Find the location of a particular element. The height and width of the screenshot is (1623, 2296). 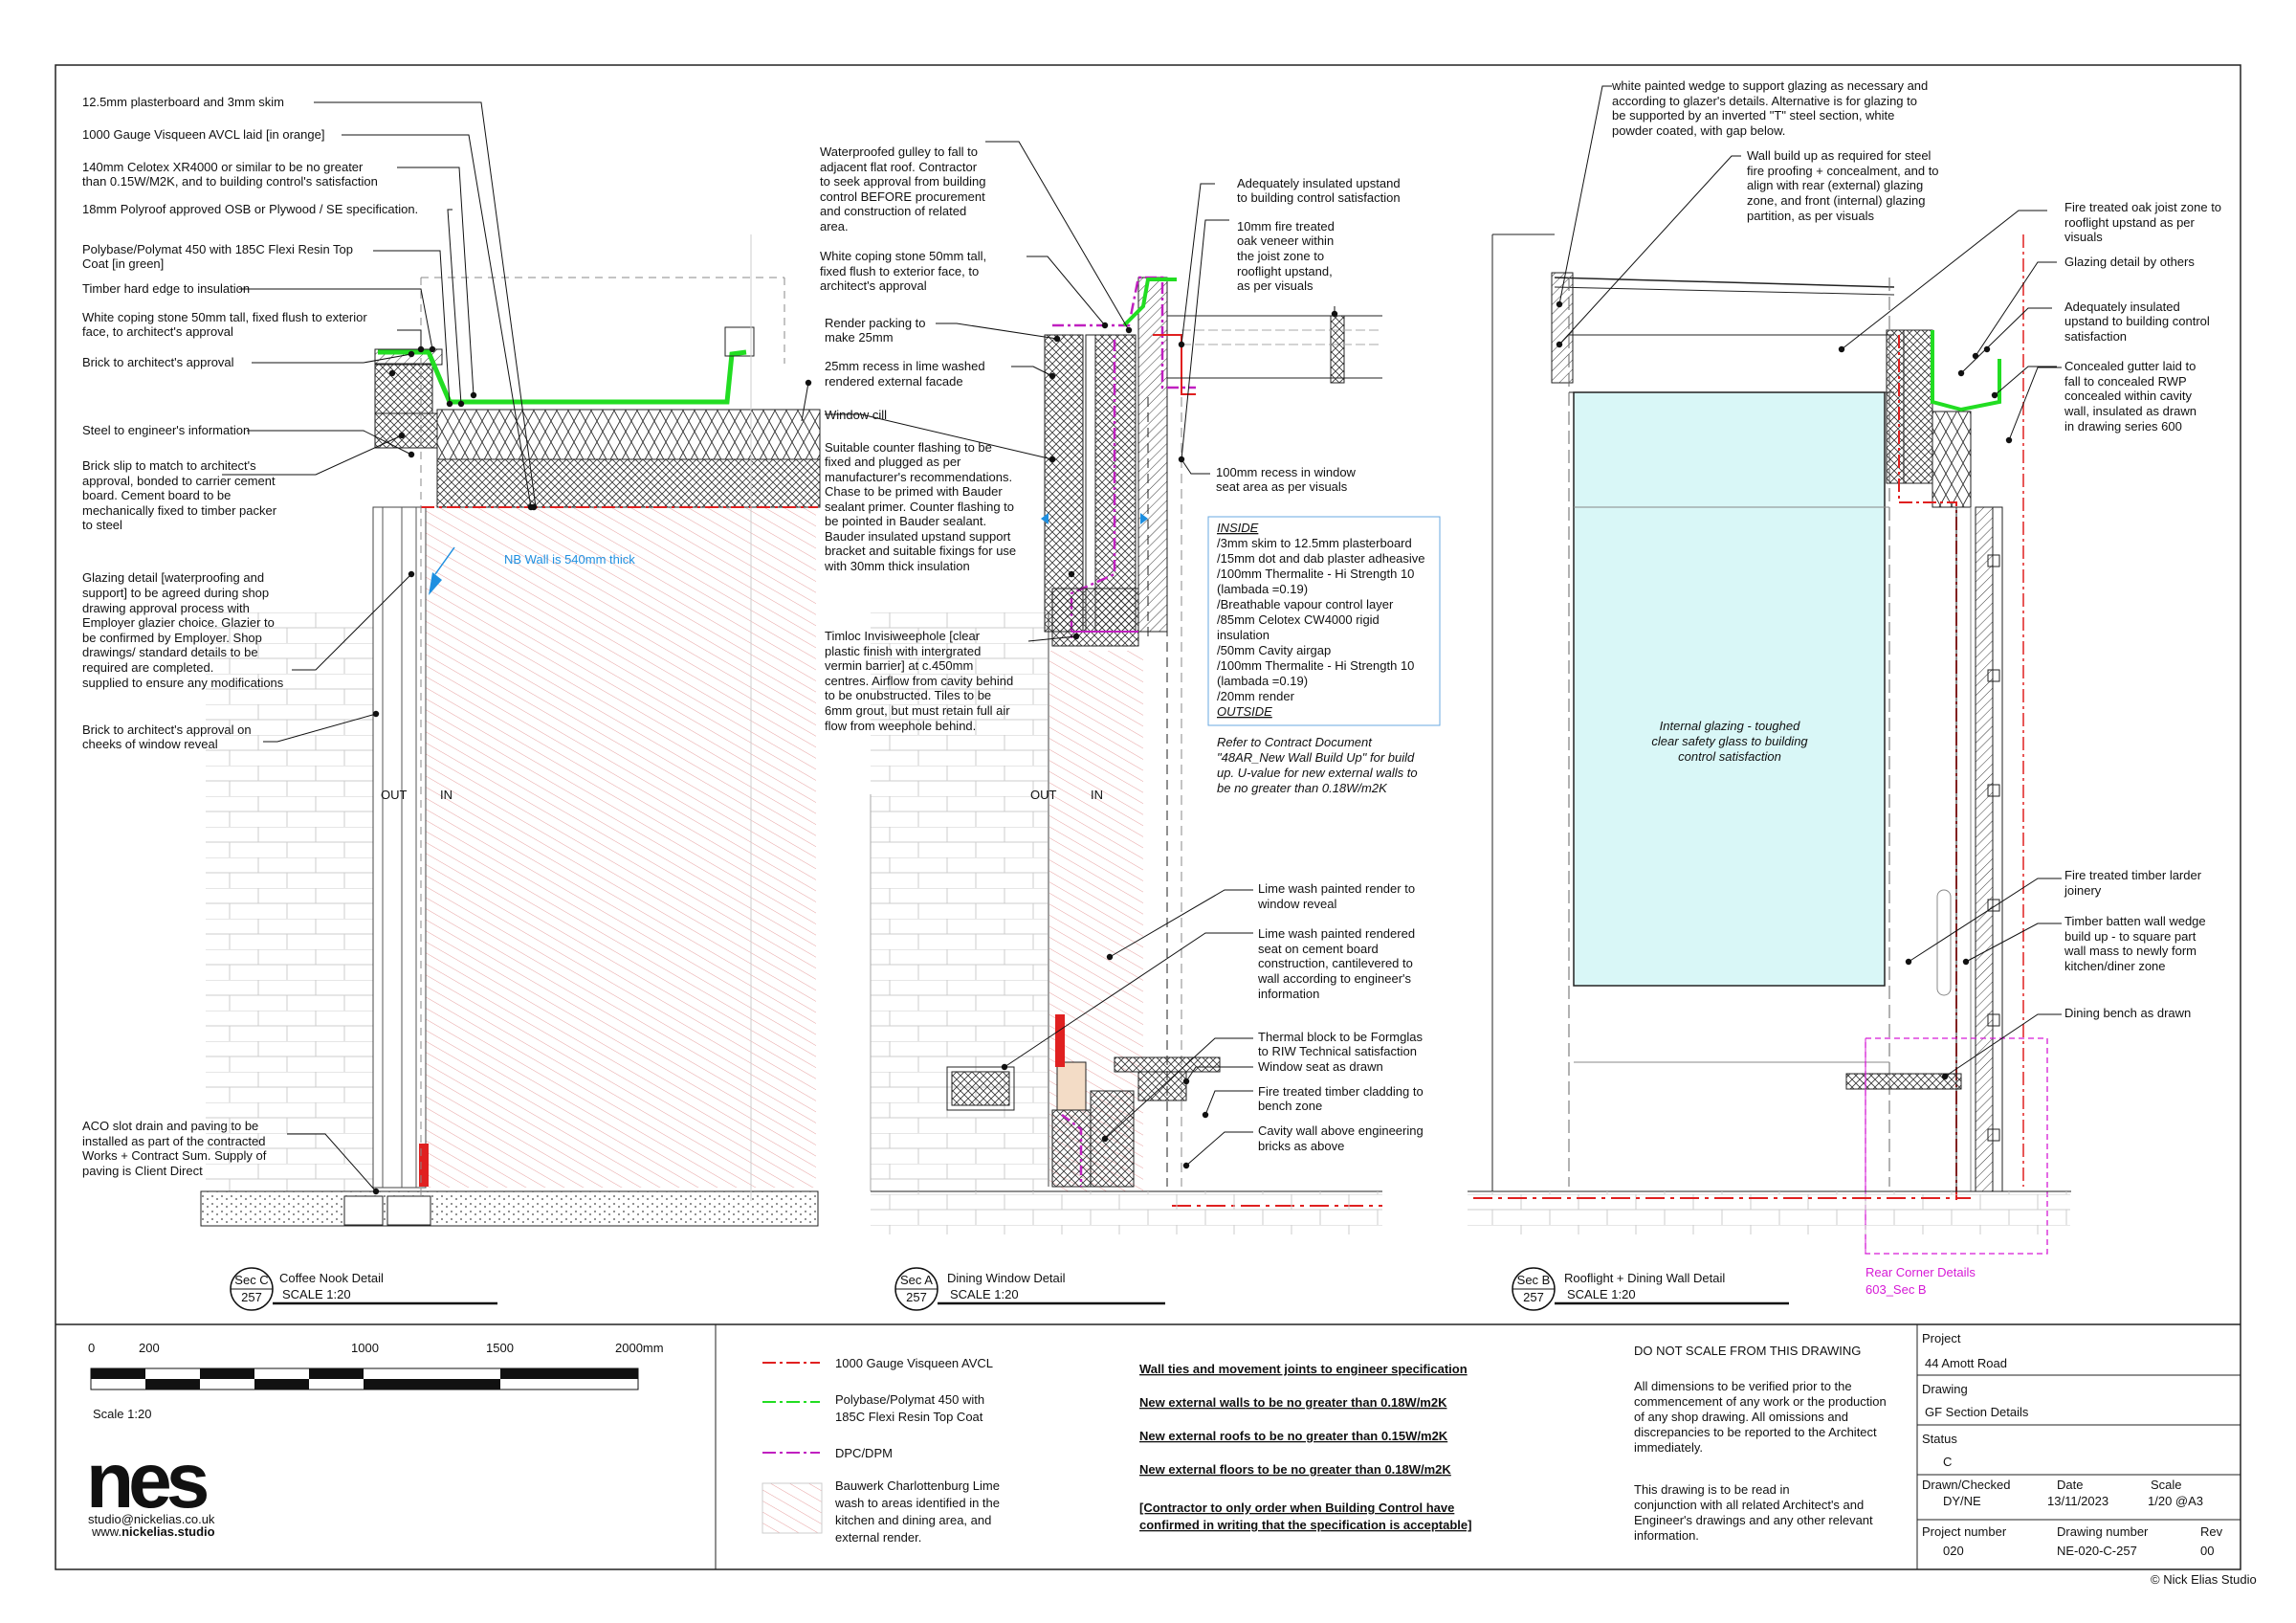

svg-text: 200 is located at coordinates (150, 1348).